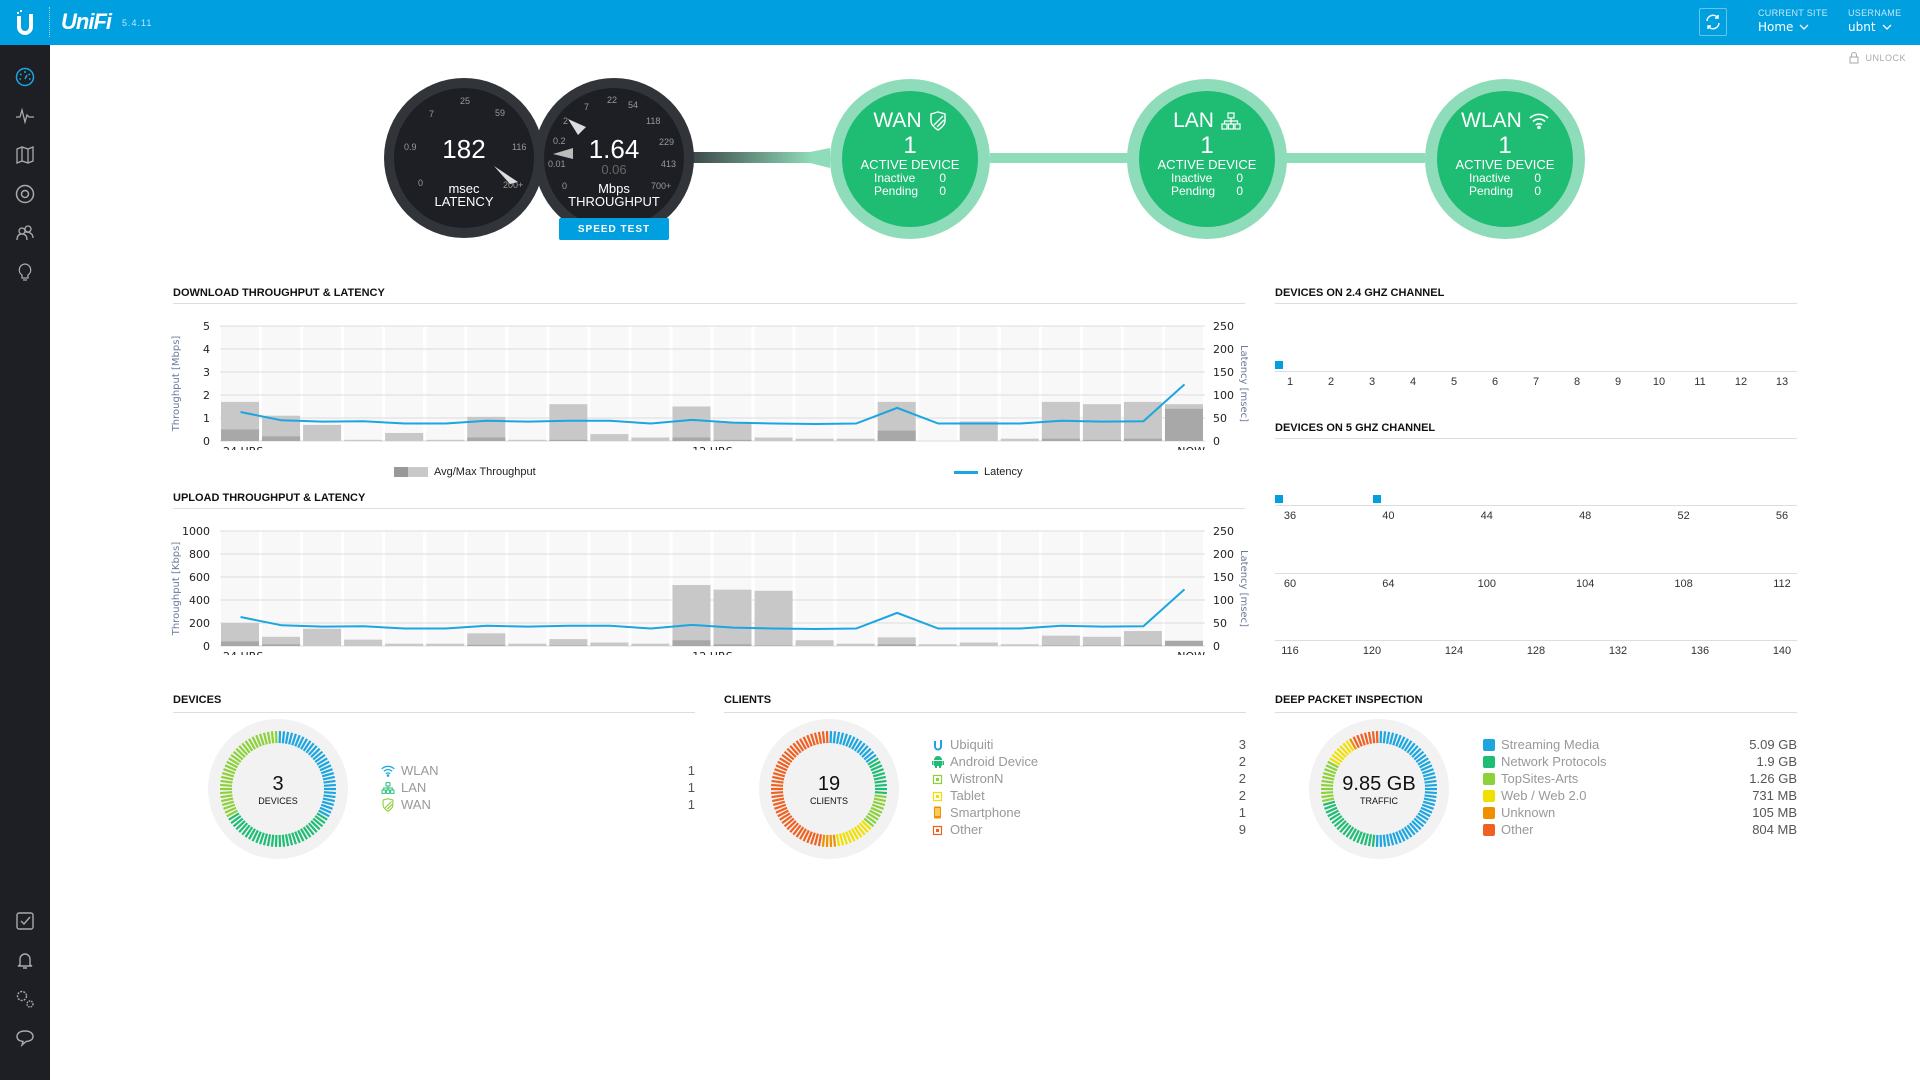  What do you see at coordinates (1773, 744) in the screenshot?
I see `item-value: 5.09 GB` at bounding box center [1773, 744].